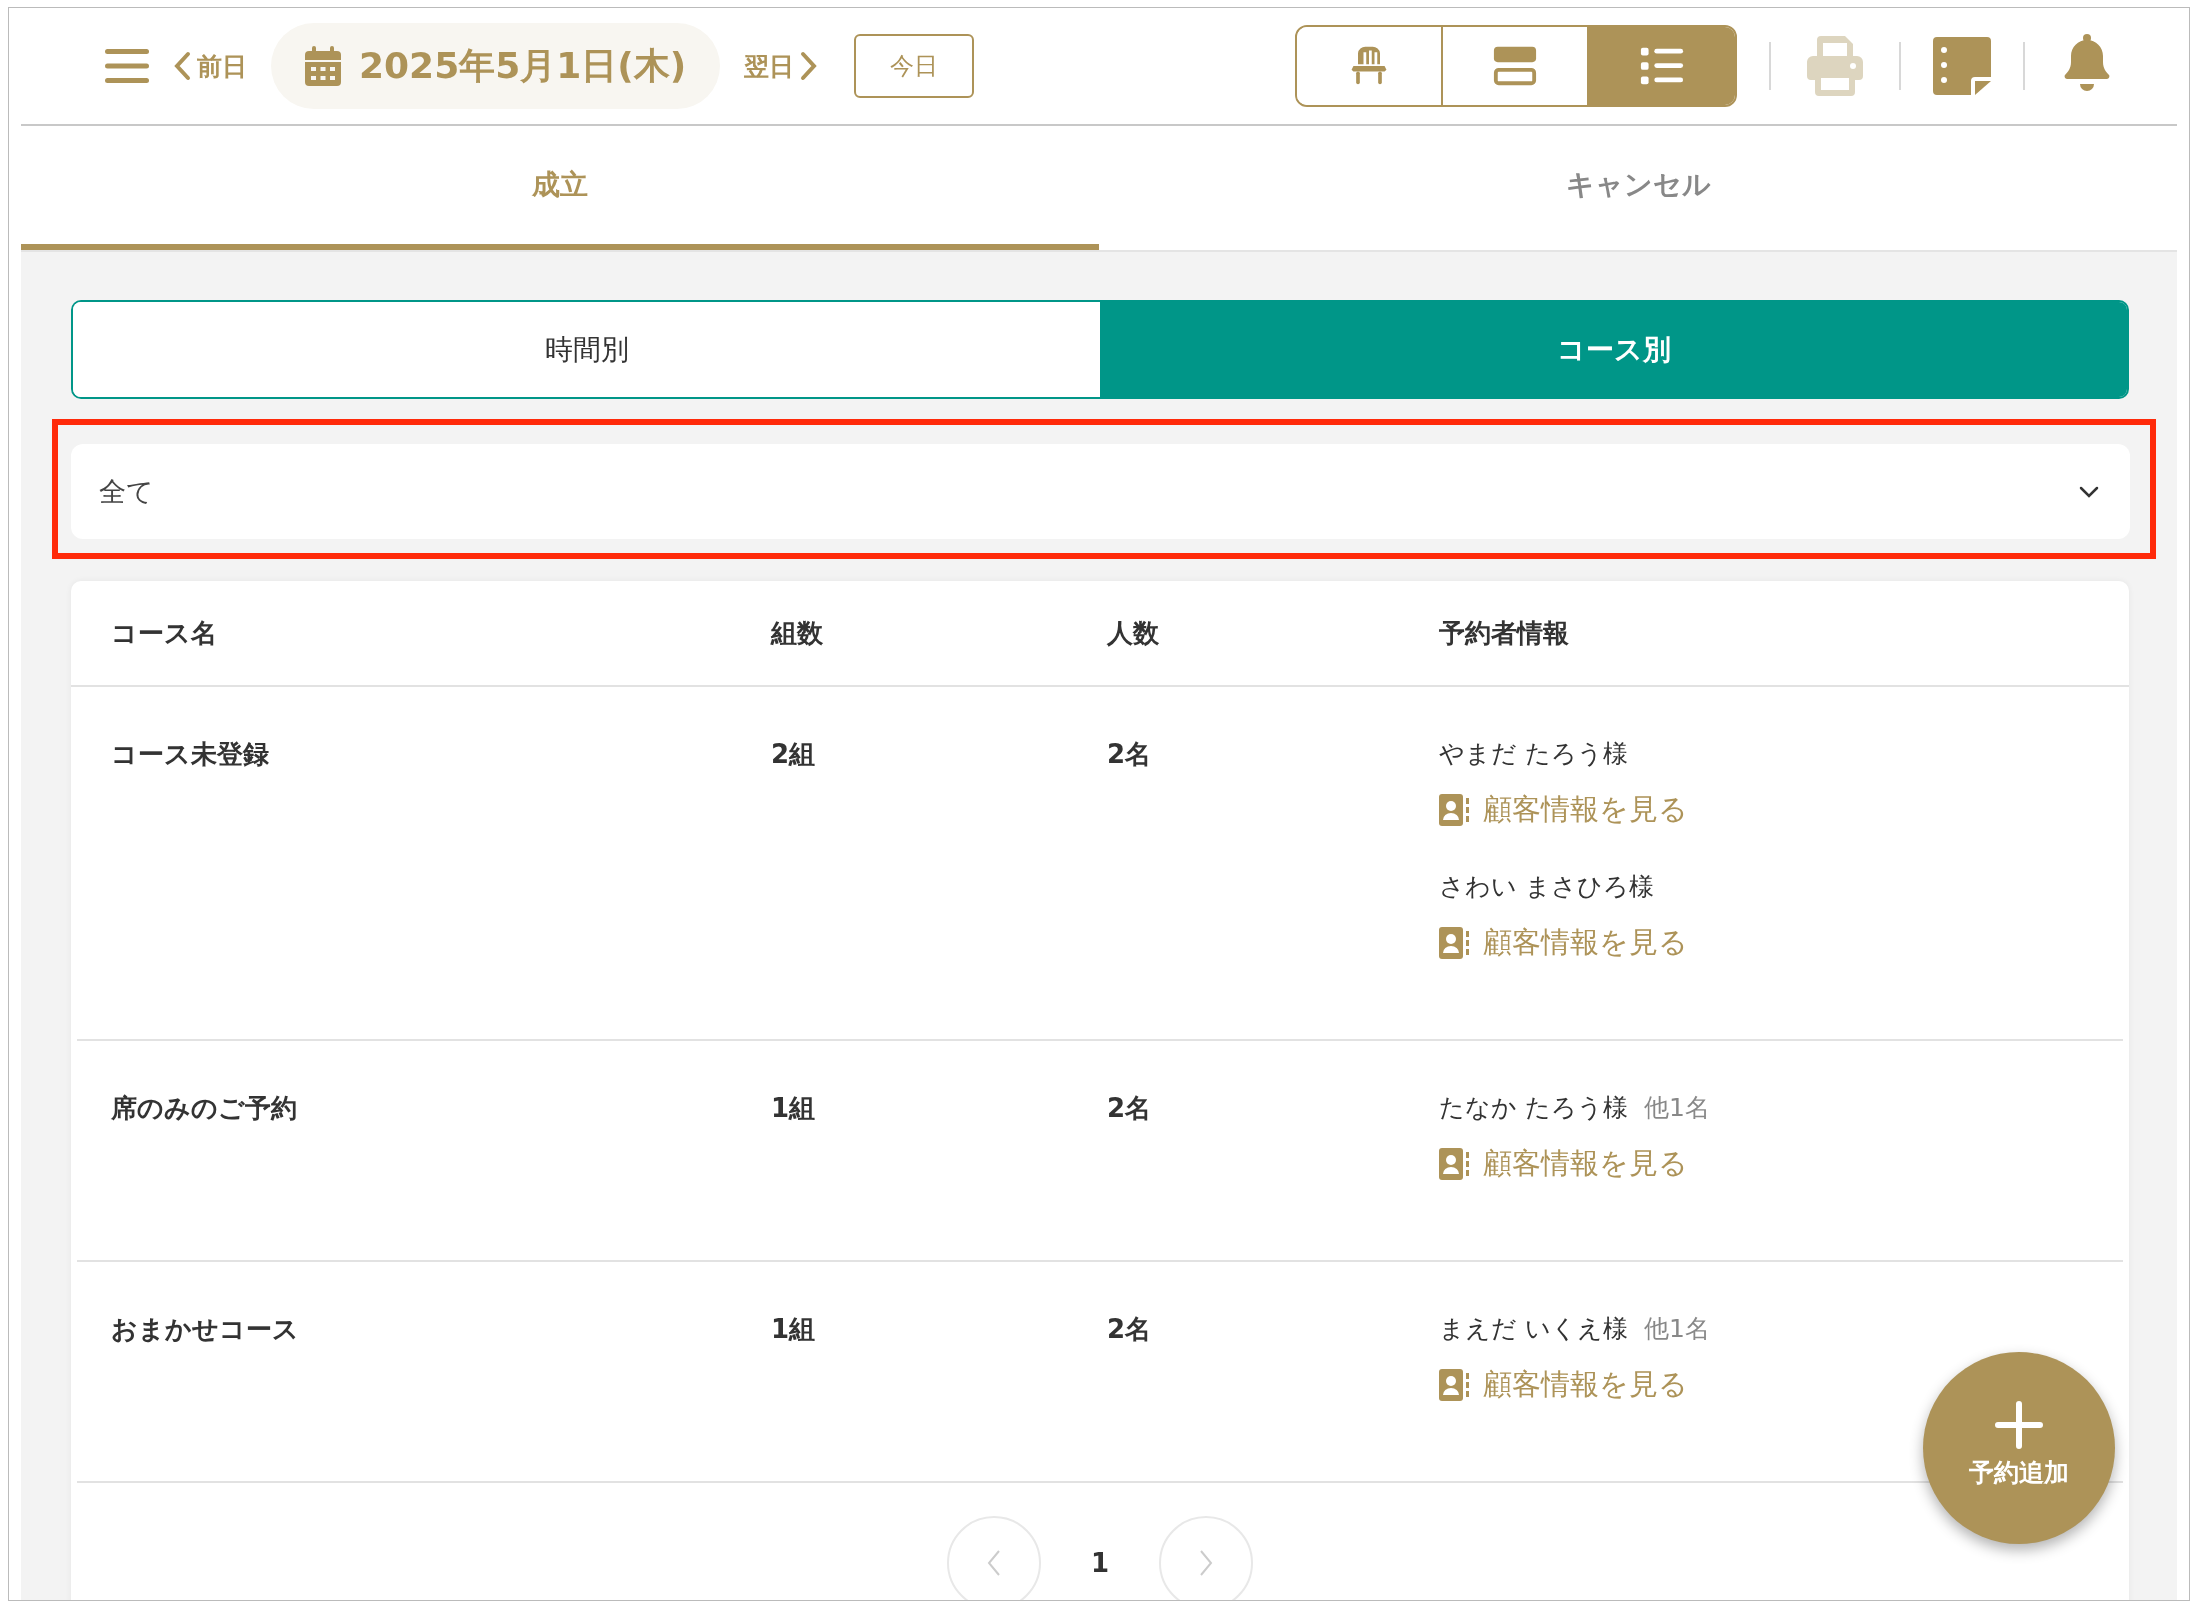  What do you see at coordinates (1533, 1329) in the screenshot?
I see `customer-name: まえだ いくえ様` at bounding box center [1533, 1329].